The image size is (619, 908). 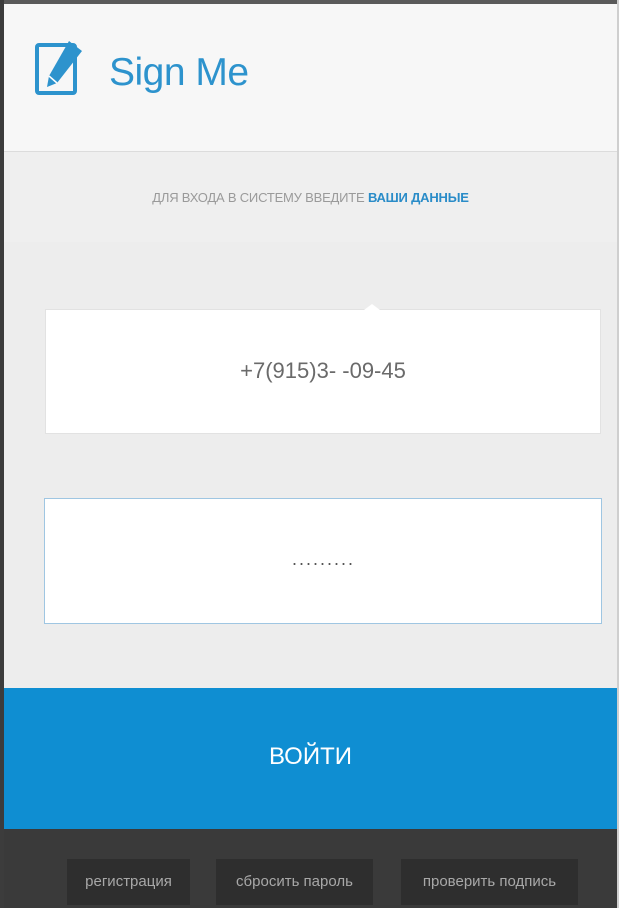 What do you see at coordinates (179, 72) in the screenshot?
I see `app-title: Sign Me` at bounding box center [179, 72].